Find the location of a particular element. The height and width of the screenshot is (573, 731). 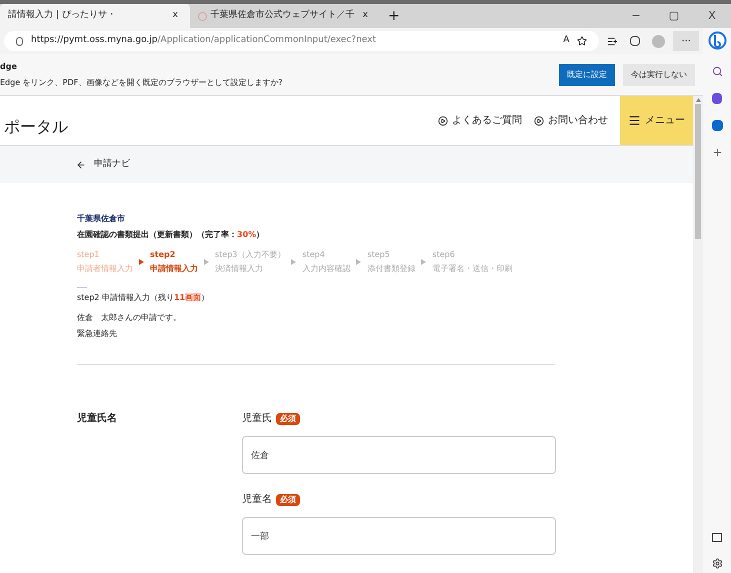

progress-step: step6 電子署名・送信・印刷 is located at coordinates (472, 262).